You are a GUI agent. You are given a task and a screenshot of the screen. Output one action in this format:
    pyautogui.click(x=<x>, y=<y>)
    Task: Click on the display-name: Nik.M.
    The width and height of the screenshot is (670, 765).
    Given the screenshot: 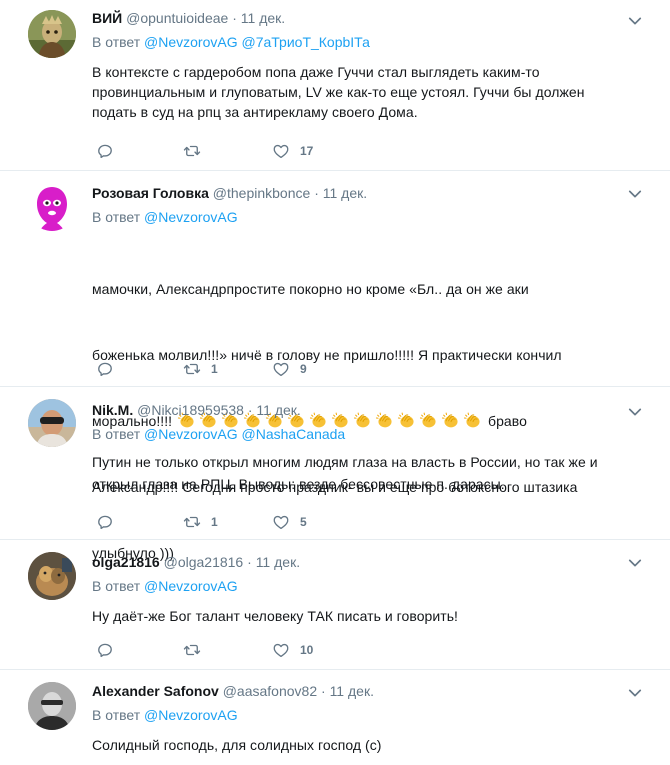 What is the action you would take?
    pyautogui.click(x=112, y=410)
    